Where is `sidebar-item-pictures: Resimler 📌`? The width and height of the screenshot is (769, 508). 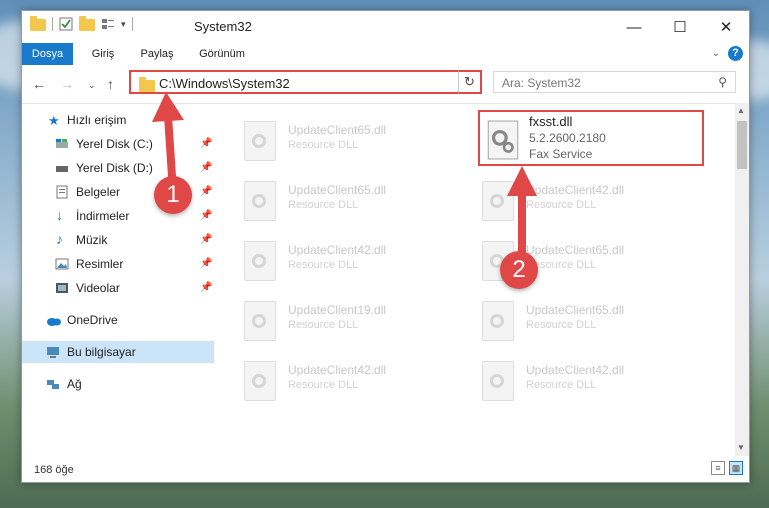 sidebar-item-pictures: Resimler 📌 is located at coordinates (118, 264).